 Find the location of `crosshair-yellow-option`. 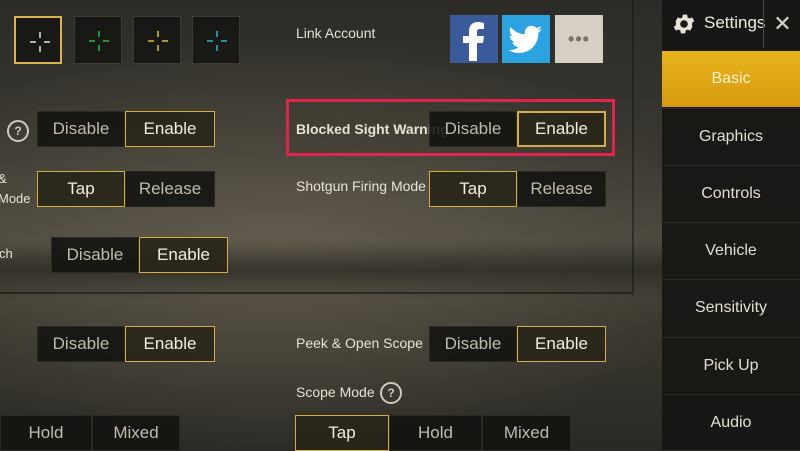

crosshair-yellow-option is located at coordinates (157, 40).